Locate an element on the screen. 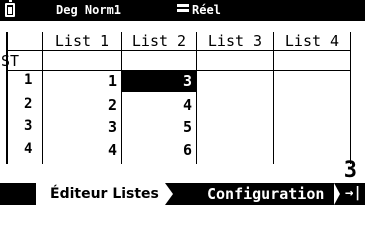 This screenshot has height=240, width=365. fraction-icon is located at coordinates (183, 10).